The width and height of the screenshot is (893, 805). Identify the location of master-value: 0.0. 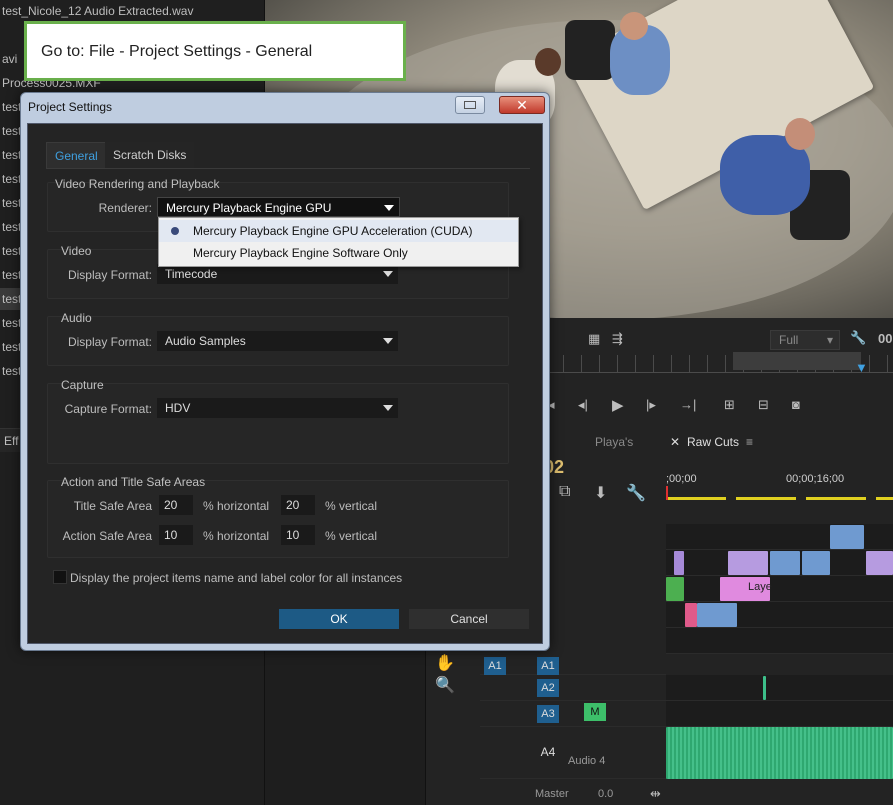
(605, 794).